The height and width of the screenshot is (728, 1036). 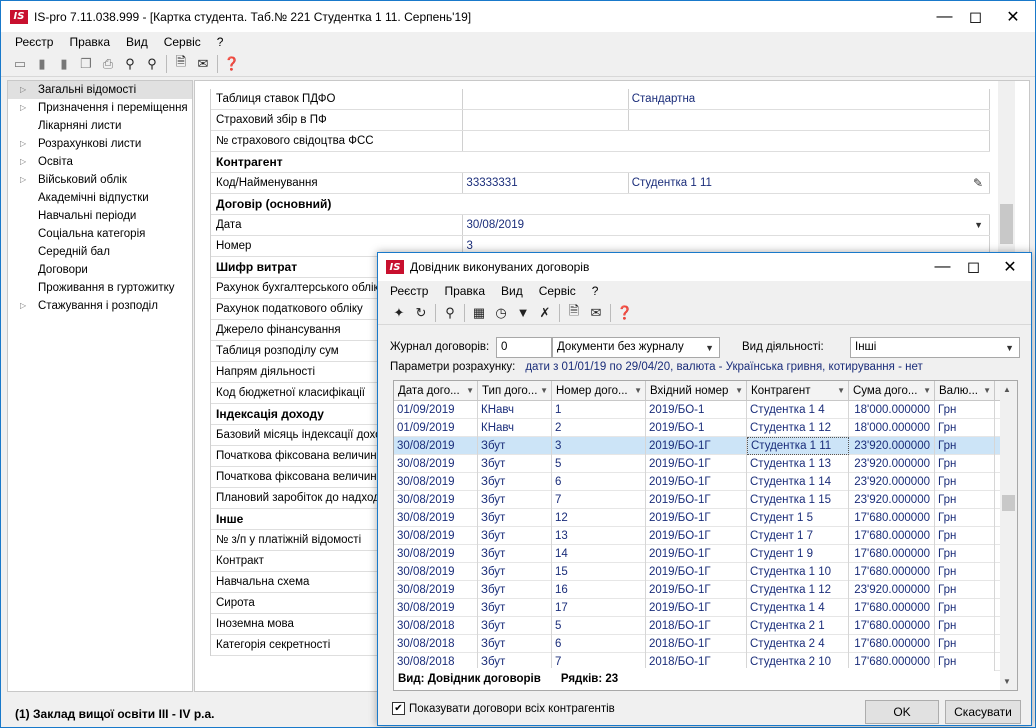 I want to click on column-header: Валю... ▼, so click(x=965, y=391).